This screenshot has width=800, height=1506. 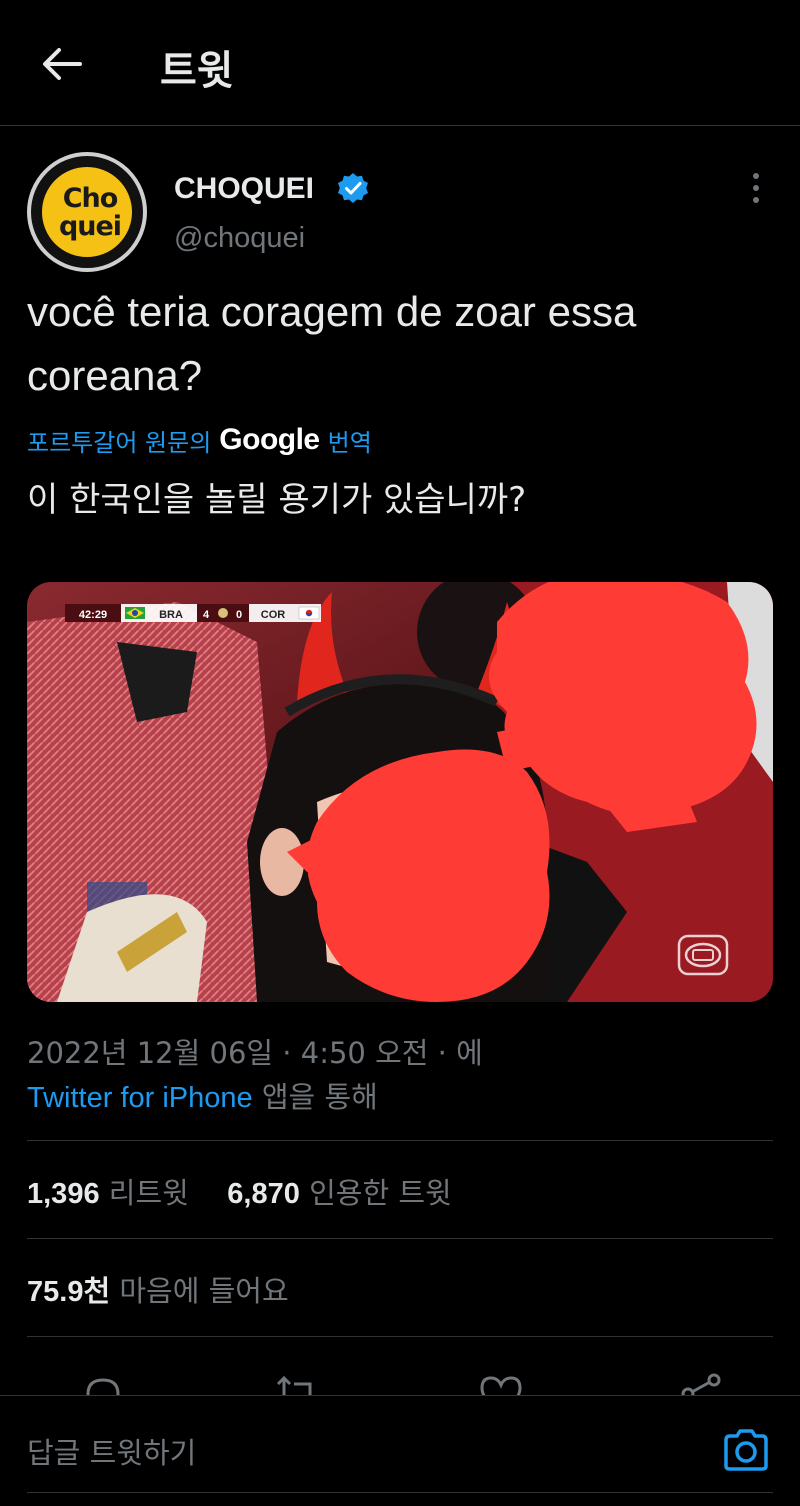 What do you see at coordinates (63, 1194) in the screenshot?
I see `retweets-count: 1,396` at bounding box center [63, 1194].